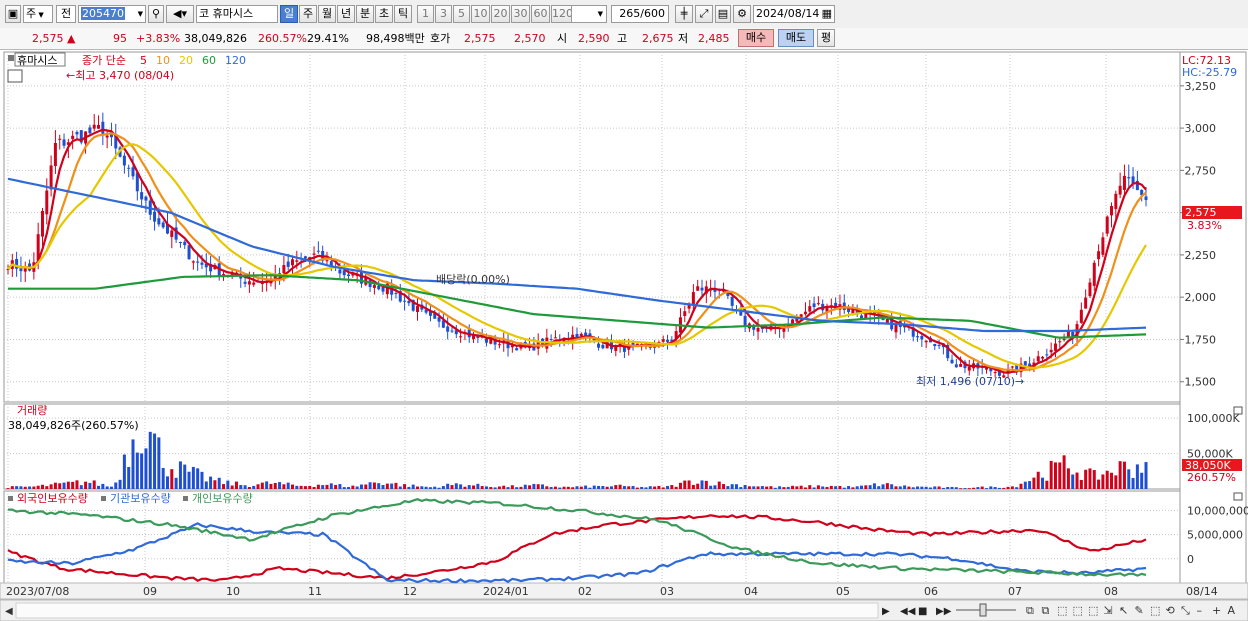  I want to click on speaker-icon: ◀▾, so click(180, 14).